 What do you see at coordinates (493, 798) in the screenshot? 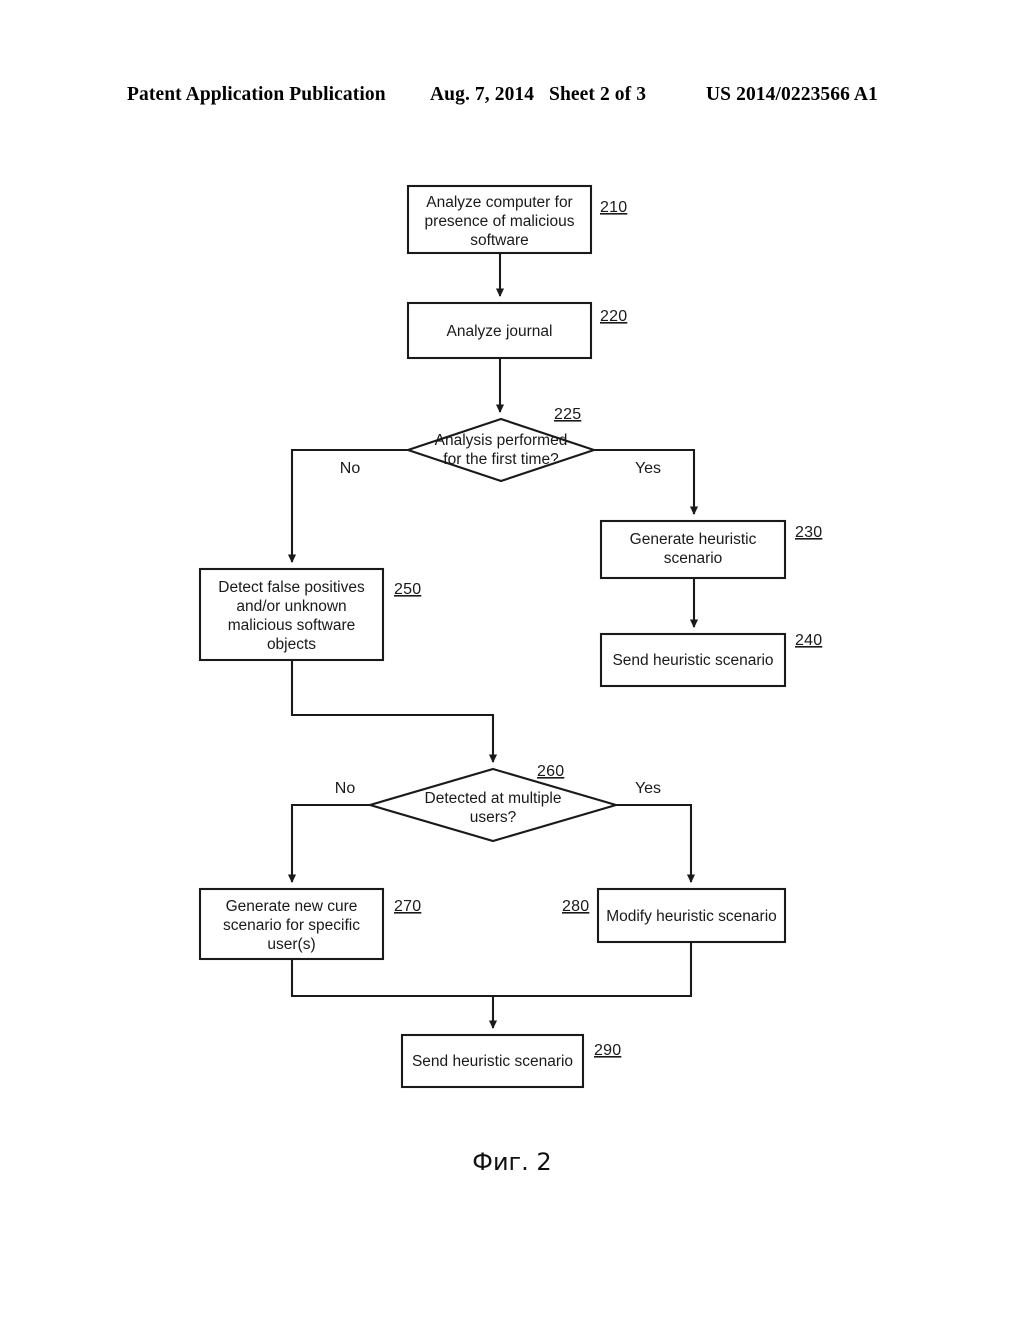
I see `node-260-line-1: Detected at multiple` at bounding box center [493, 798].